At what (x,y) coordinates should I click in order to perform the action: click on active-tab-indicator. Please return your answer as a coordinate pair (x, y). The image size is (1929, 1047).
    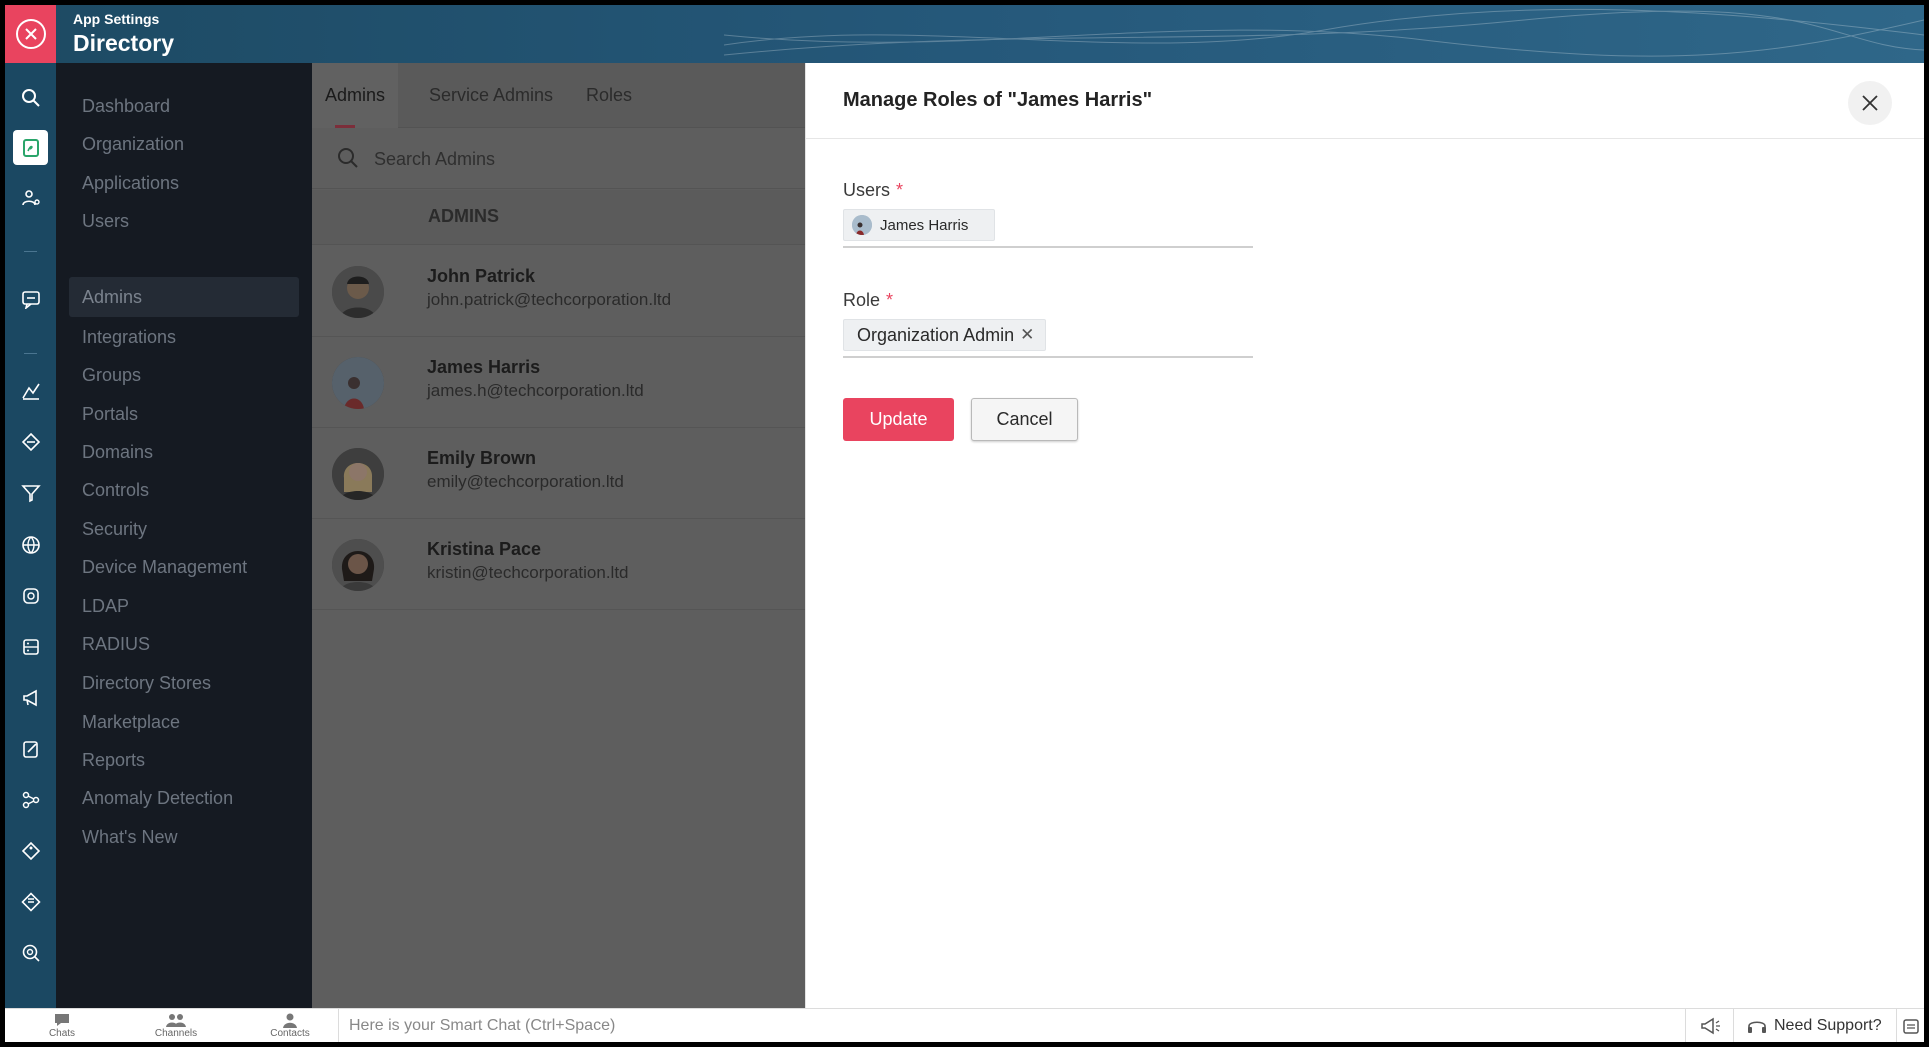
    Looking at the image, I should click on (345, 126).